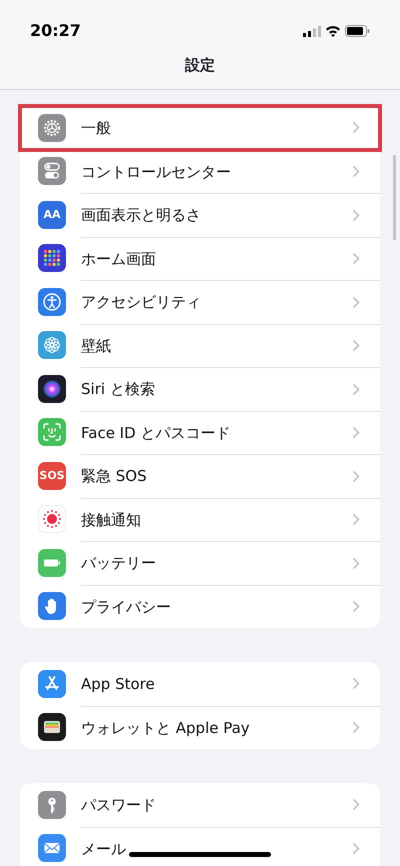  I want to click on settings-row: プライバシー, so click(200, 606).